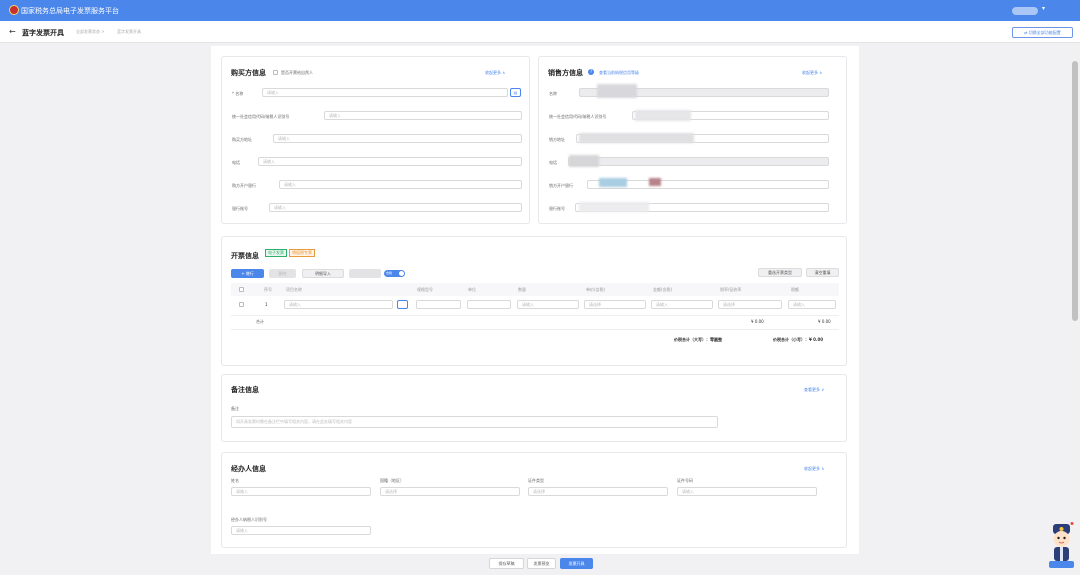 This screenshot has width=1080, height=575. What do you see at coordinates (598, 491) in the screenshot?
I see `agent-idtype-select: 请选择` at bounding box center [598, 491].